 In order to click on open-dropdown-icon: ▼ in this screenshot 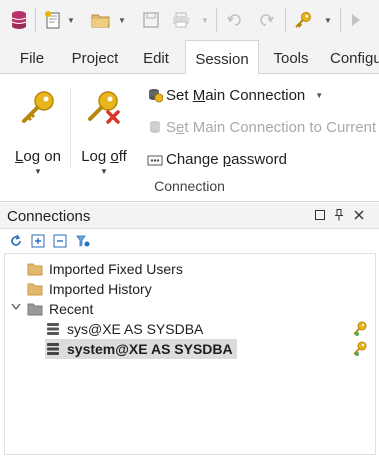, I will do `click(122, 20)`.